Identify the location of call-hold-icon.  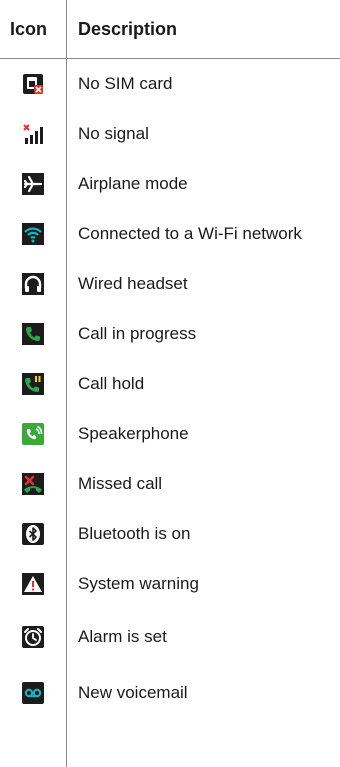
(33, 384).